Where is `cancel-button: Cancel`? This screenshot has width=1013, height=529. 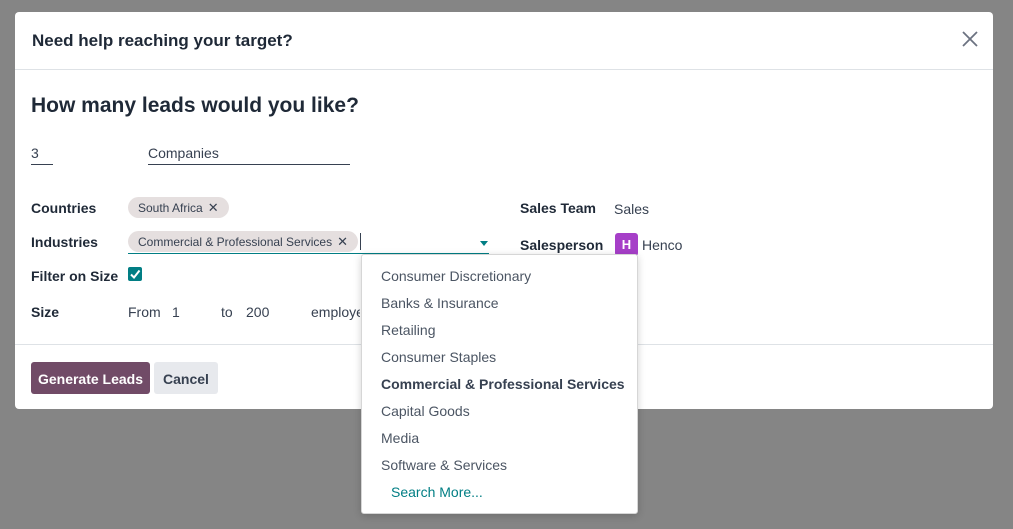 cancel-button: Cancel is located at coordinates (186, 378).